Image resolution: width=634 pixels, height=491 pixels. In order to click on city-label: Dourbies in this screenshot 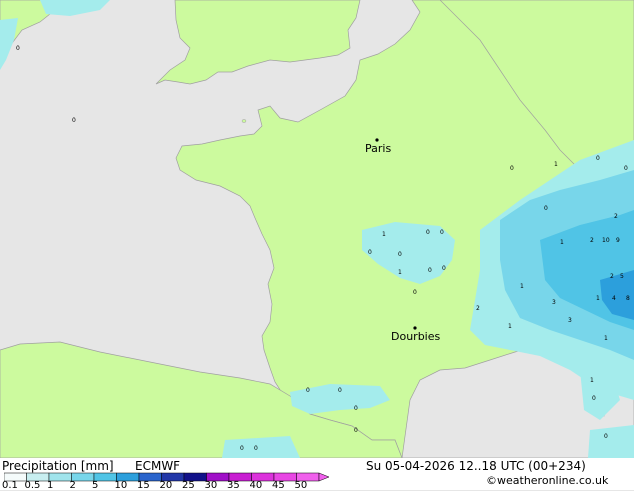, I will do `click(416, 336)`.